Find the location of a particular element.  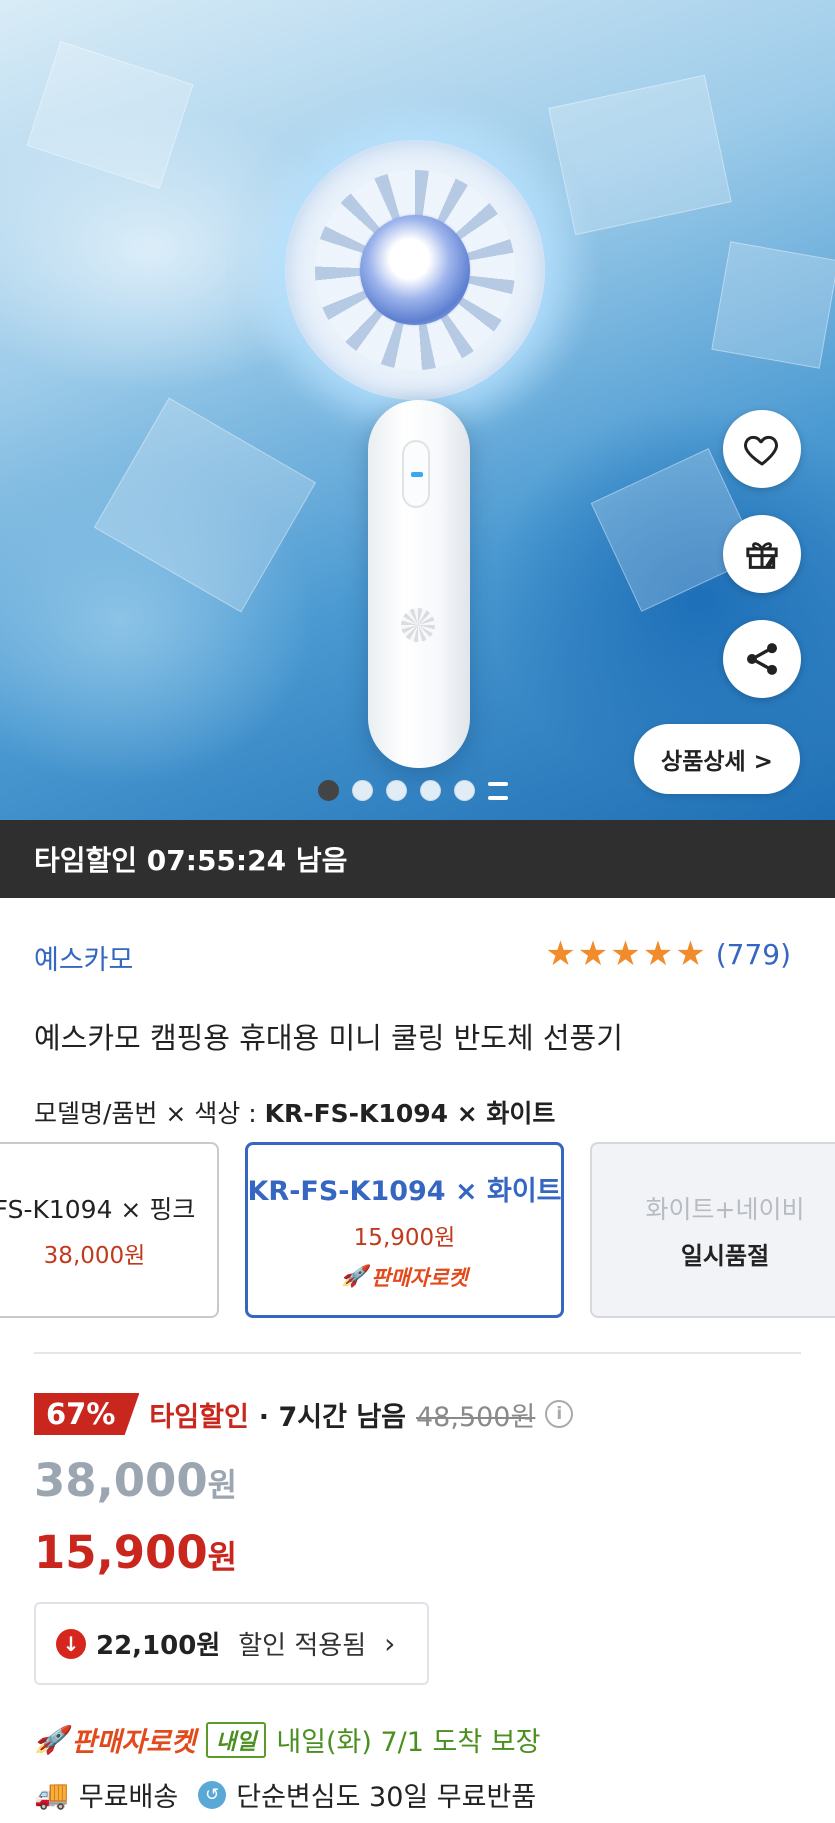

discount-percent-badge: 67% is located at coordinates (87, 1414).